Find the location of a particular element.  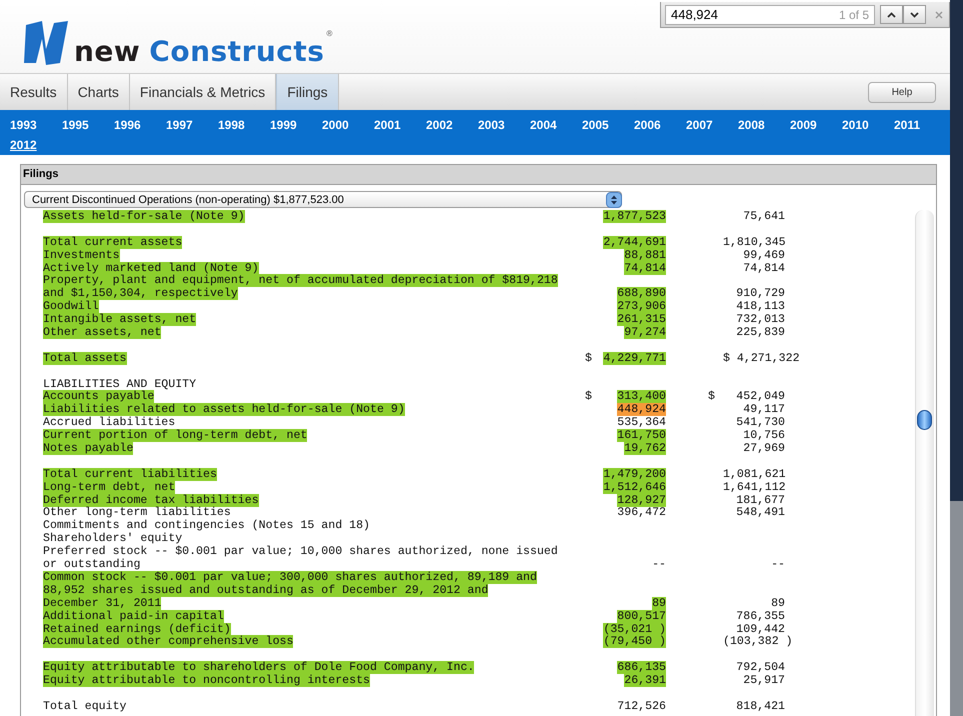

year-link: 1998 is located at coordinates (244, 125).